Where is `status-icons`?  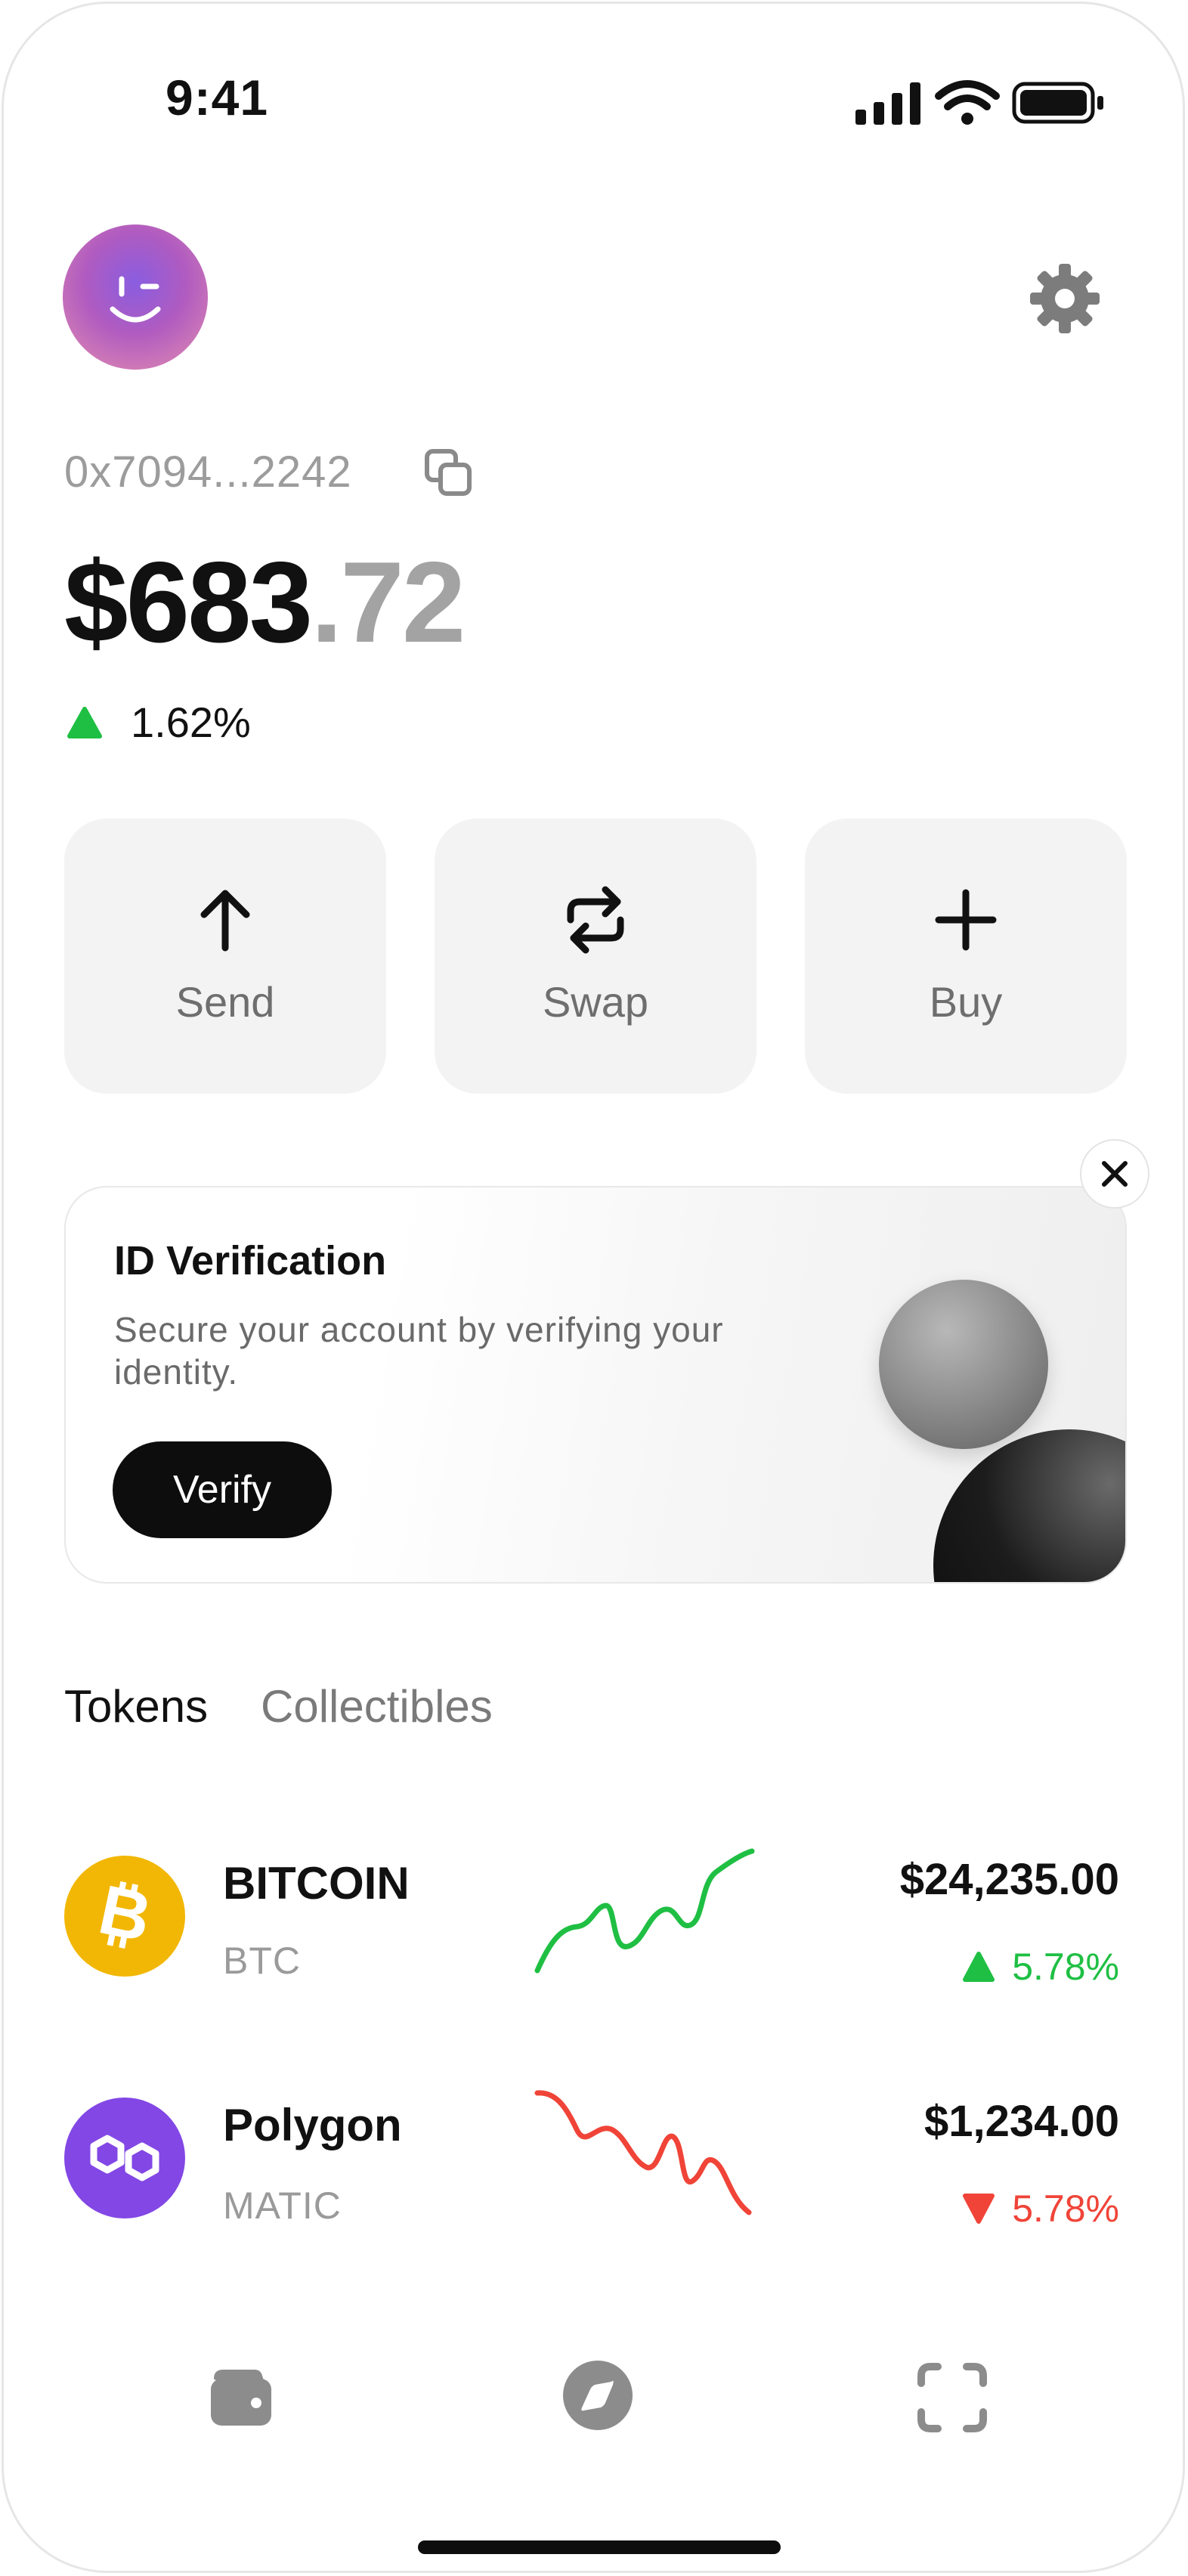 status-icons is located at coordinates (983, 104).